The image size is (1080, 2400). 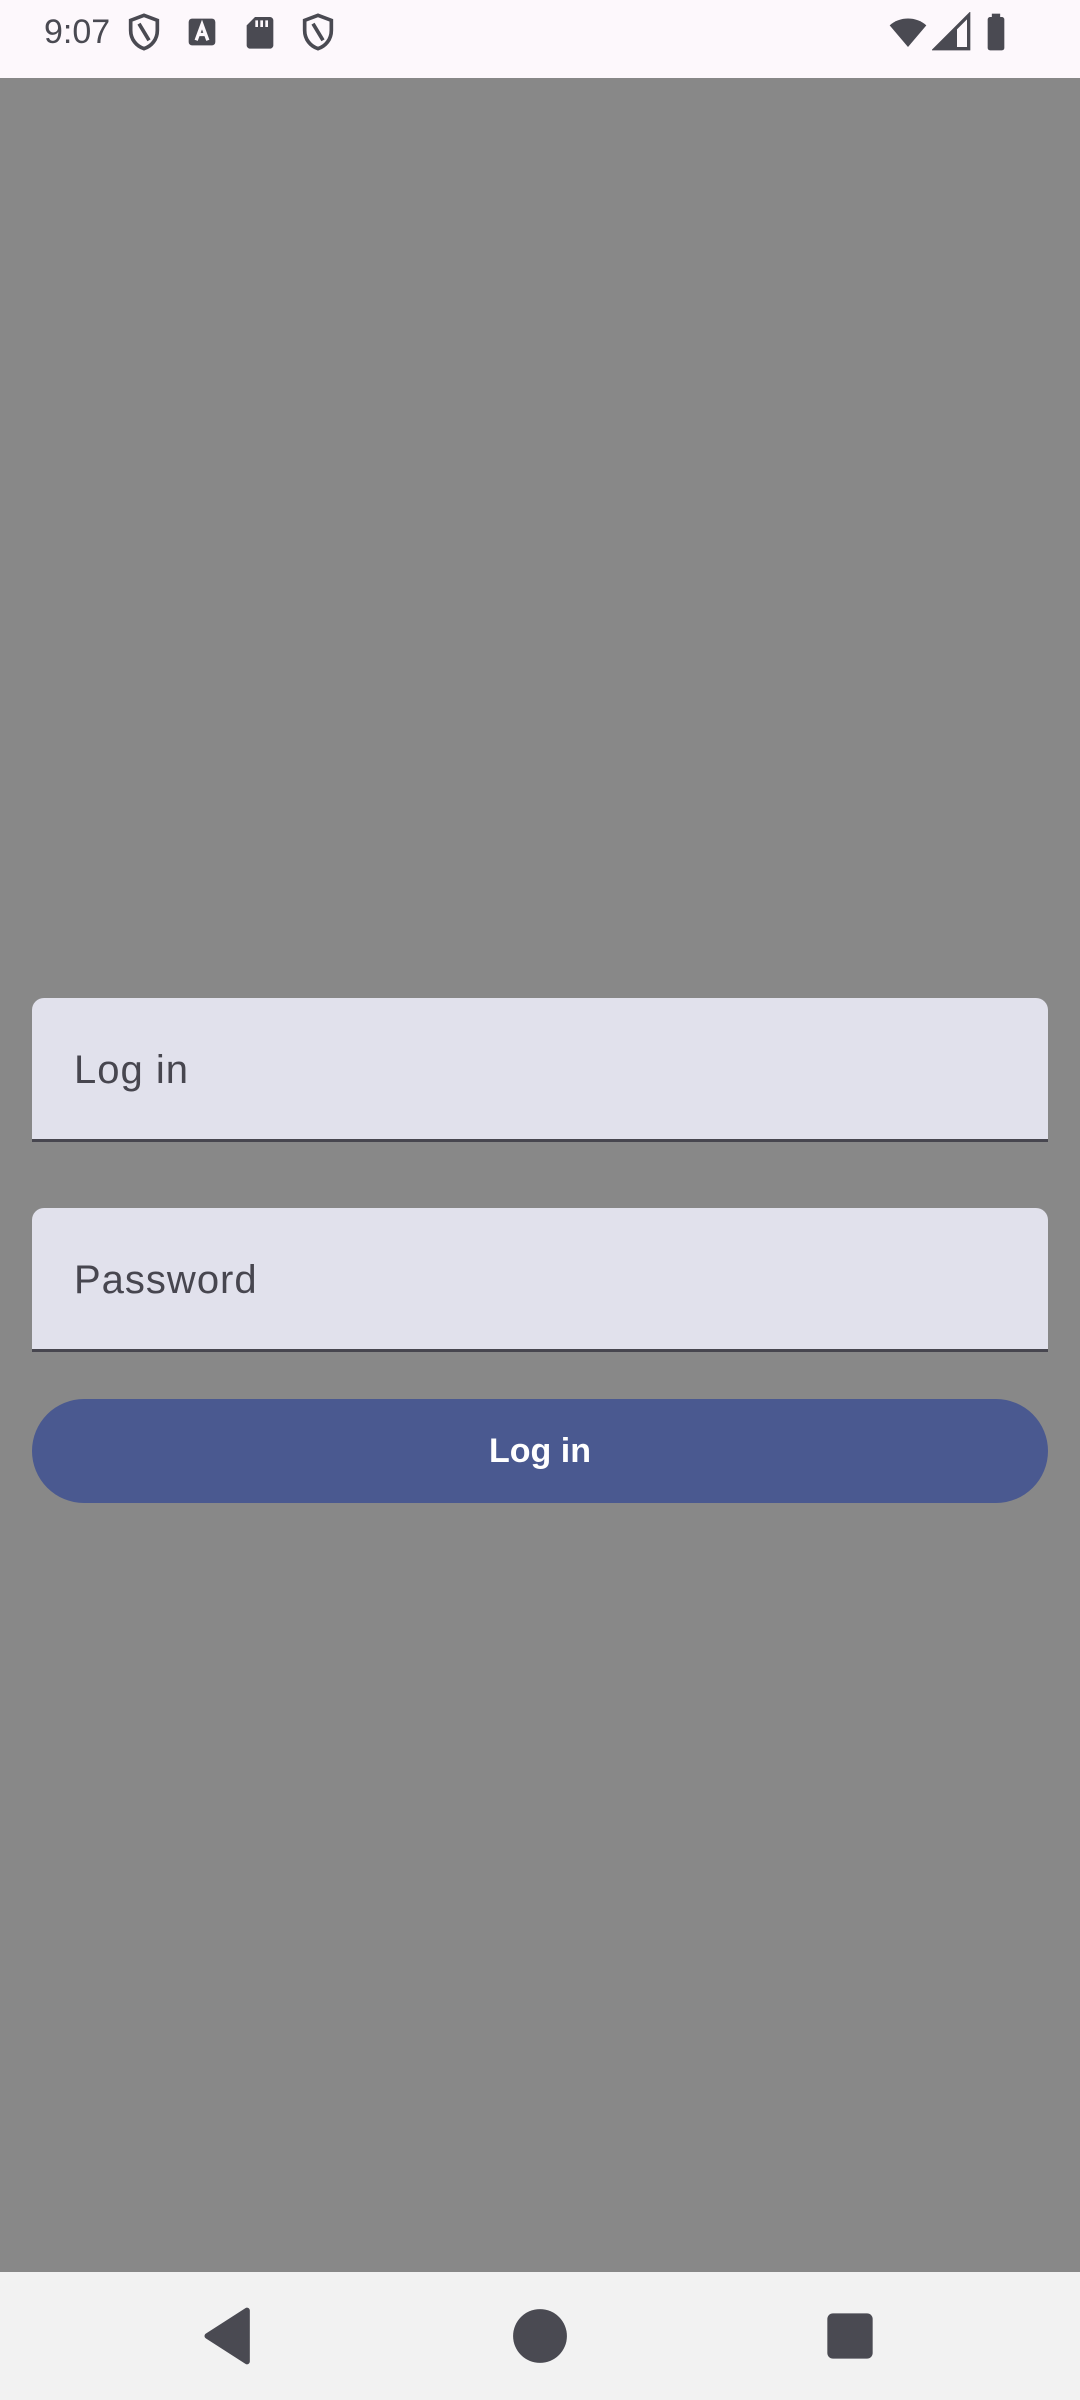 What do you see at coordinates (540, 39) in the screenshot?
I see `status-bar: 9:07` at bounding box center [540, 39].